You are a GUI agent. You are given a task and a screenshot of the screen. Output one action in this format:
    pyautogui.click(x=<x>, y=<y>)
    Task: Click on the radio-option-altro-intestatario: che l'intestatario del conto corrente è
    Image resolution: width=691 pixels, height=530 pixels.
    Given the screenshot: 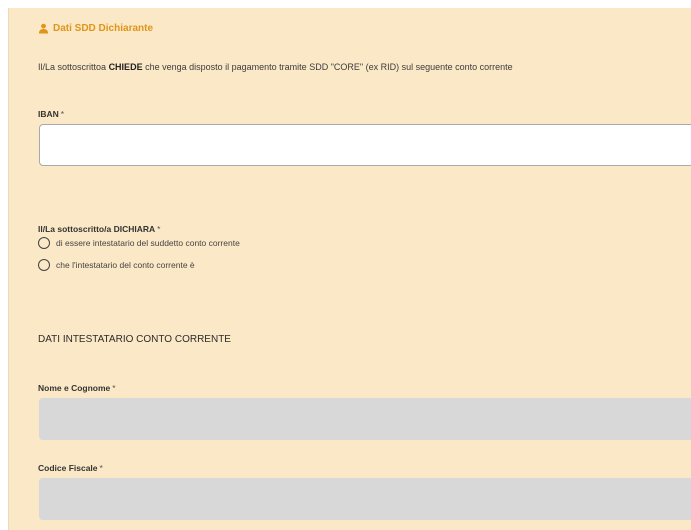 What is the action you would take?
    pyautogui.click(x=116, y=265)
    